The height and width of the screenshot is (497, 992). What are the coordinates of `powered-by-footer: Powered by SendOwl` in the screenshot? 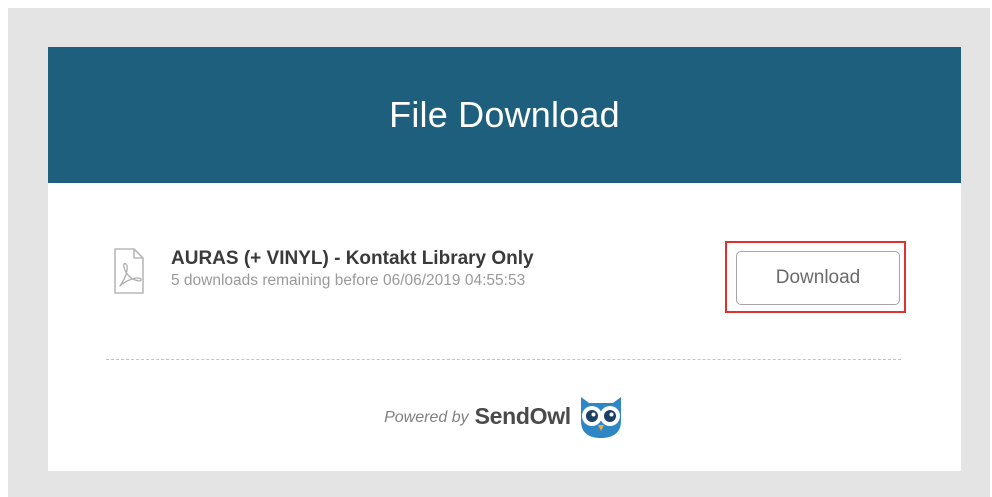 It's located at (504, 416).